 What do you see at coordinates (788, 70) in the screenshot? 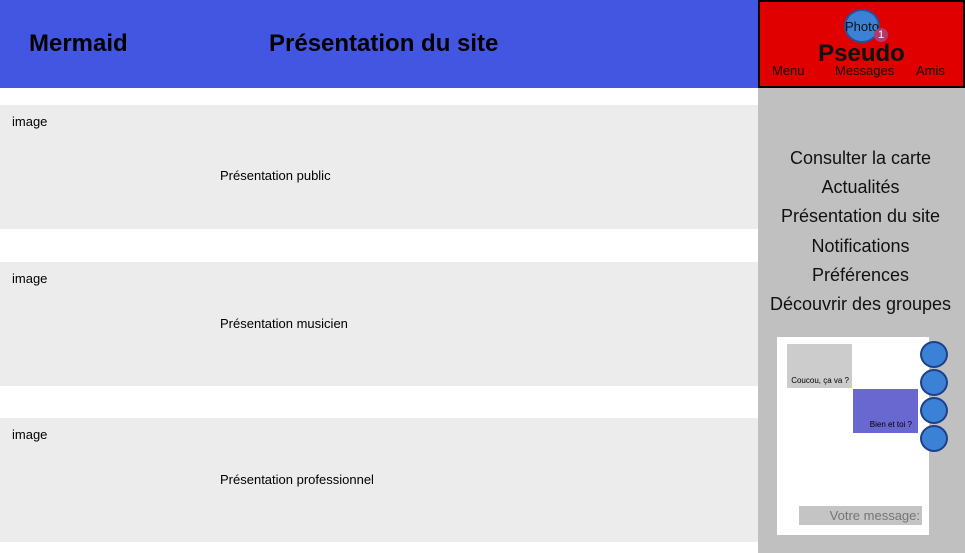
I see `profile-nav-menu: Menu` at bounding box center [788, 70].